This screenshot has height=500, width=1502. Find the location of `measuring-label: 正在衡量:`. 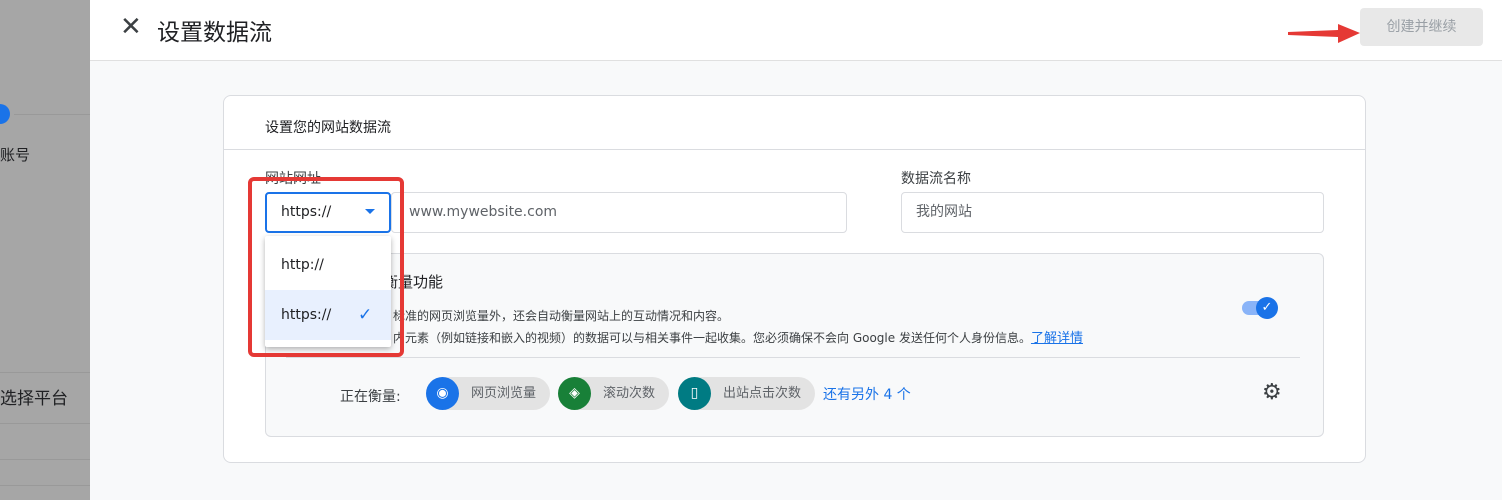

measuring-label: 正在衡量: is located at coordinates (370, 397).